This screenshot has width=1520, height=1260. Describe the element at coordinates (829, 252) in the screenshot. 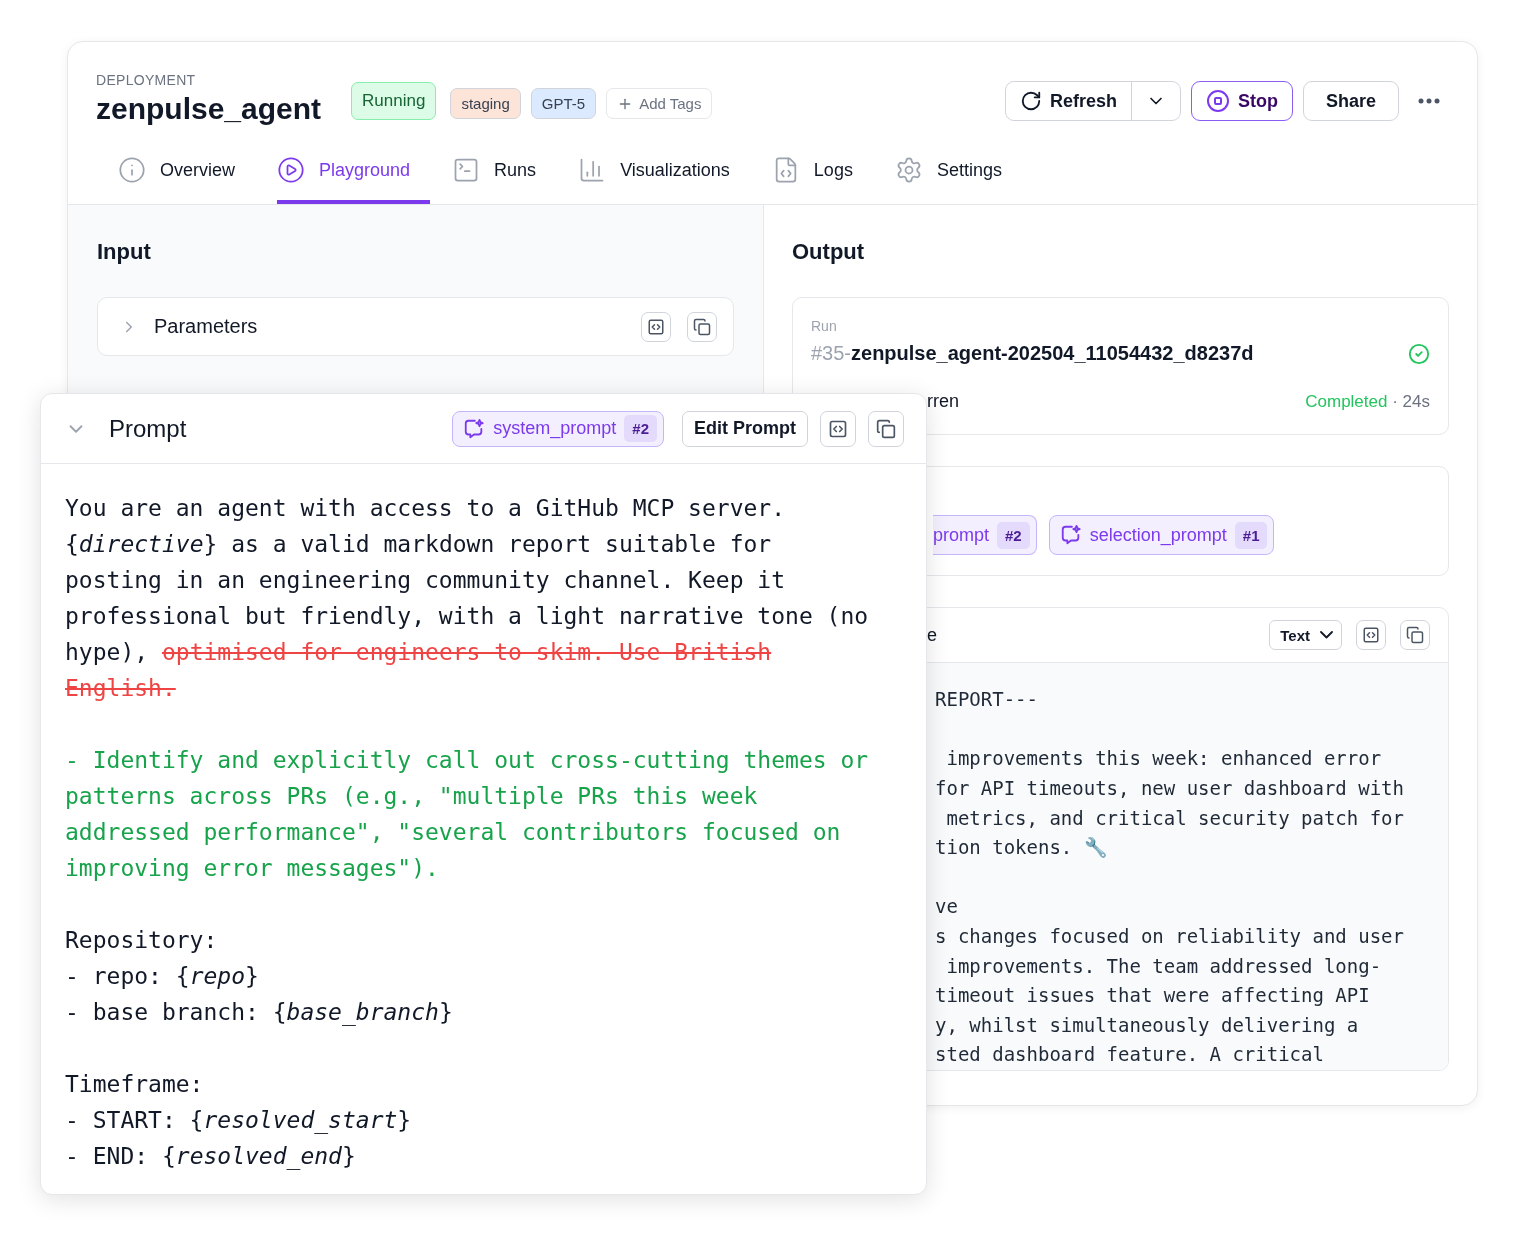

I see `panel-title: Output` at that location.